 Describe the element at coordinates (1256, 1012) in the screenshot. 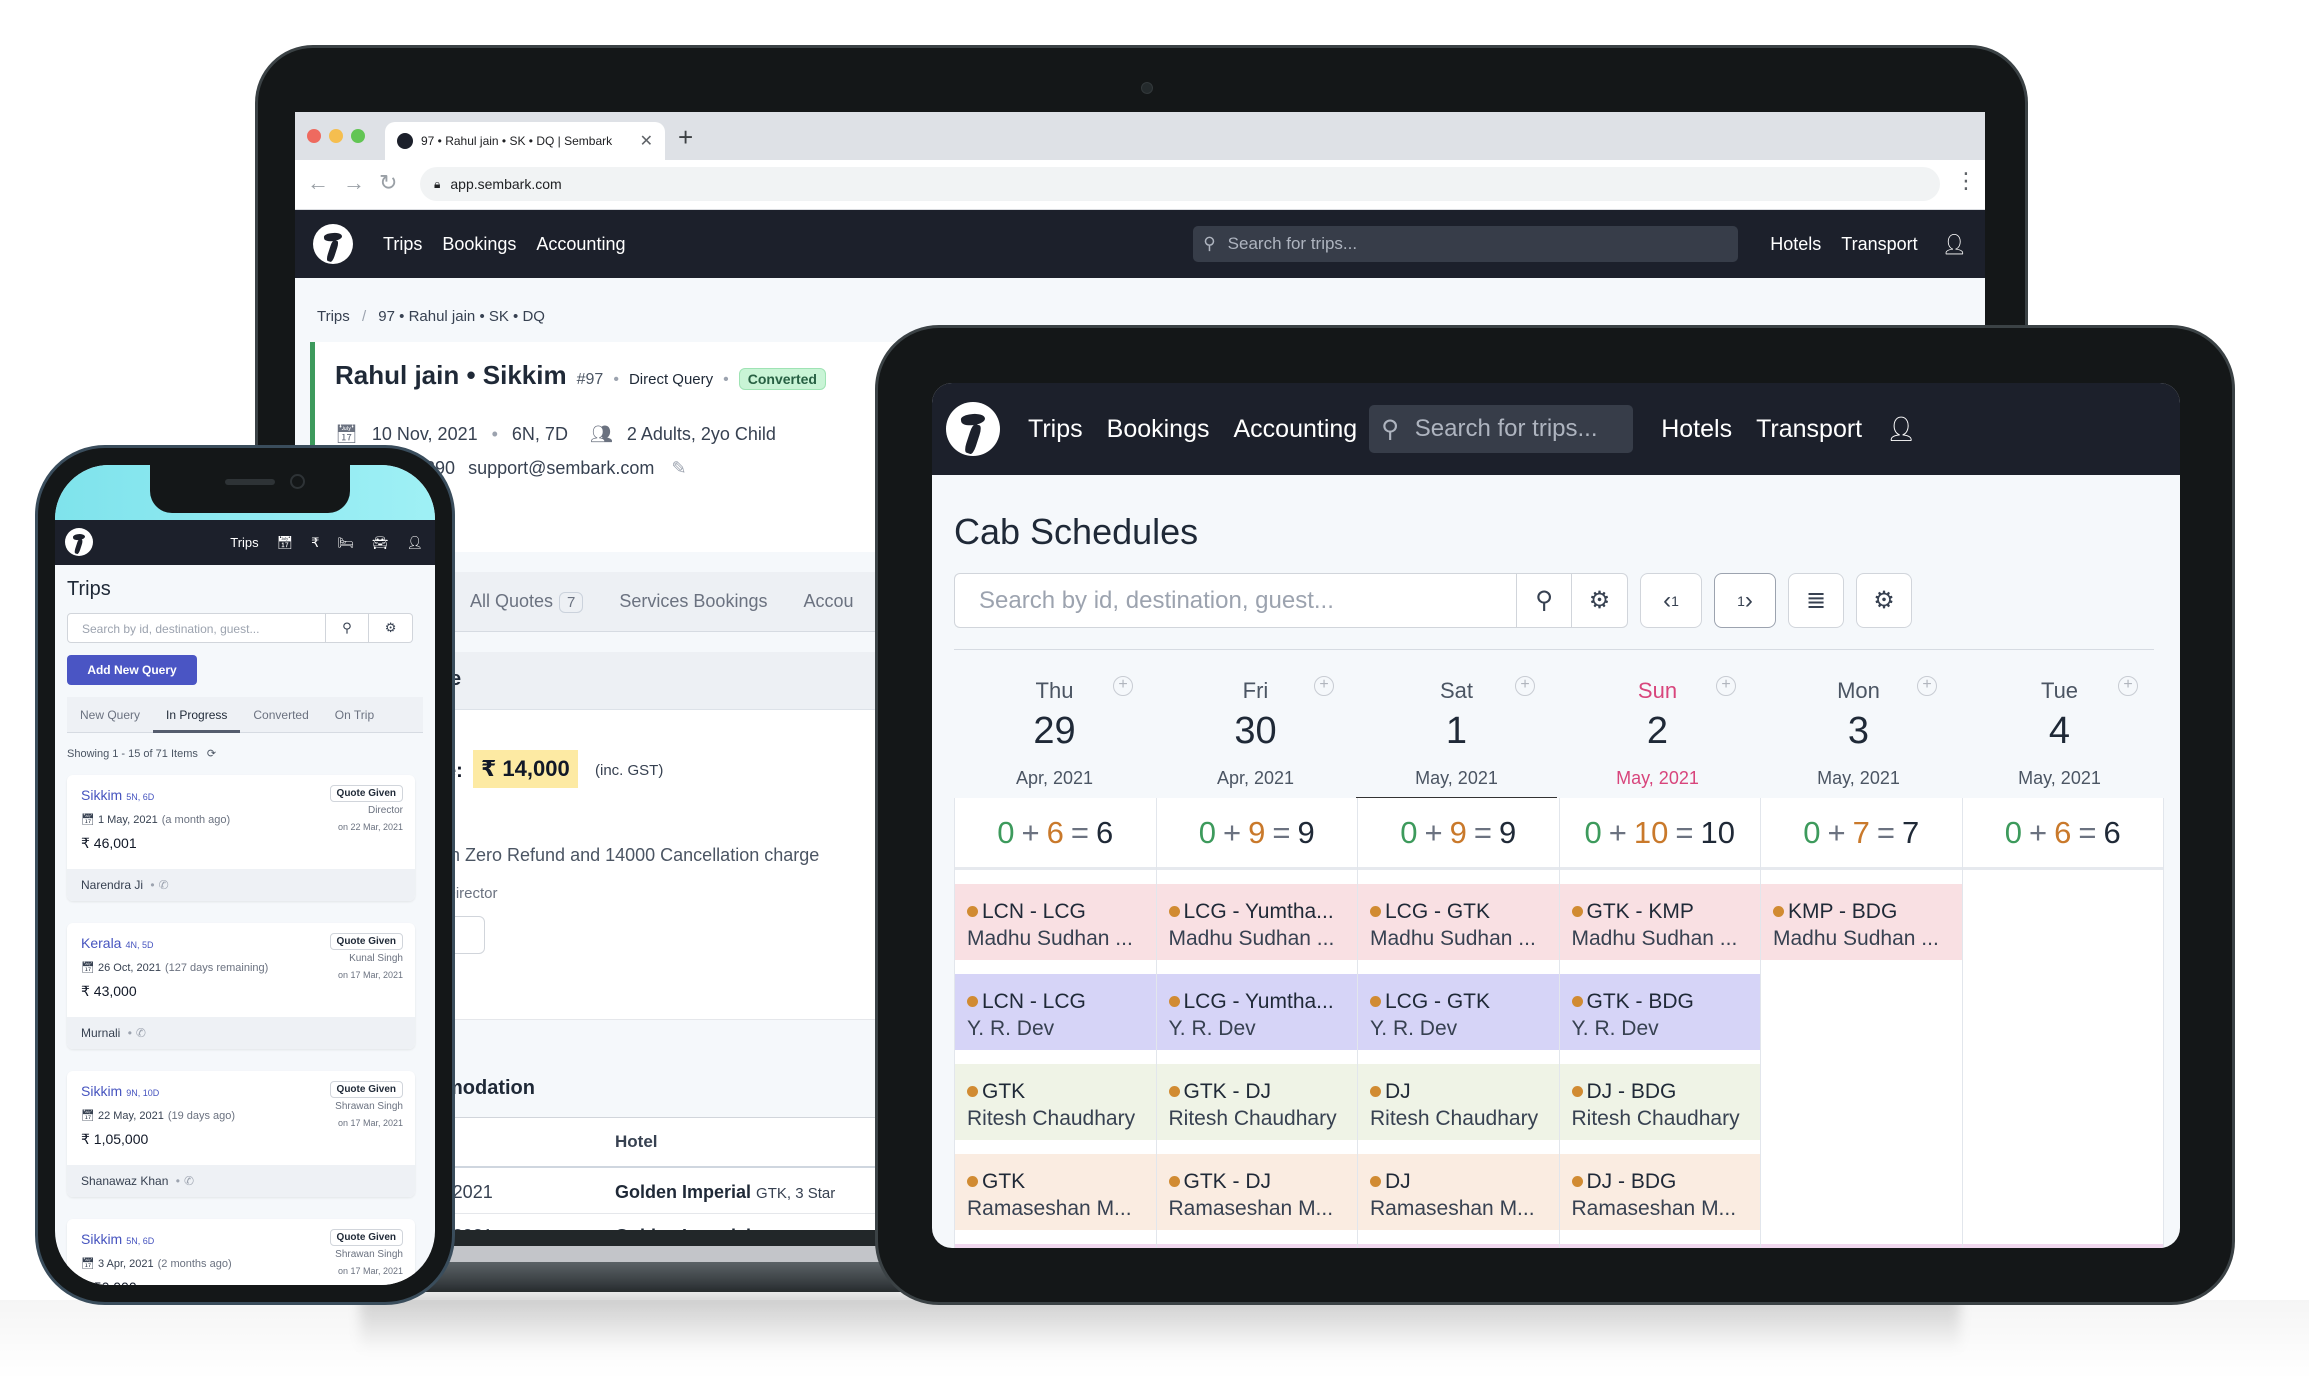

I see `schedule-event: LCG - Yumtha... Y. R. Dev` at that location.